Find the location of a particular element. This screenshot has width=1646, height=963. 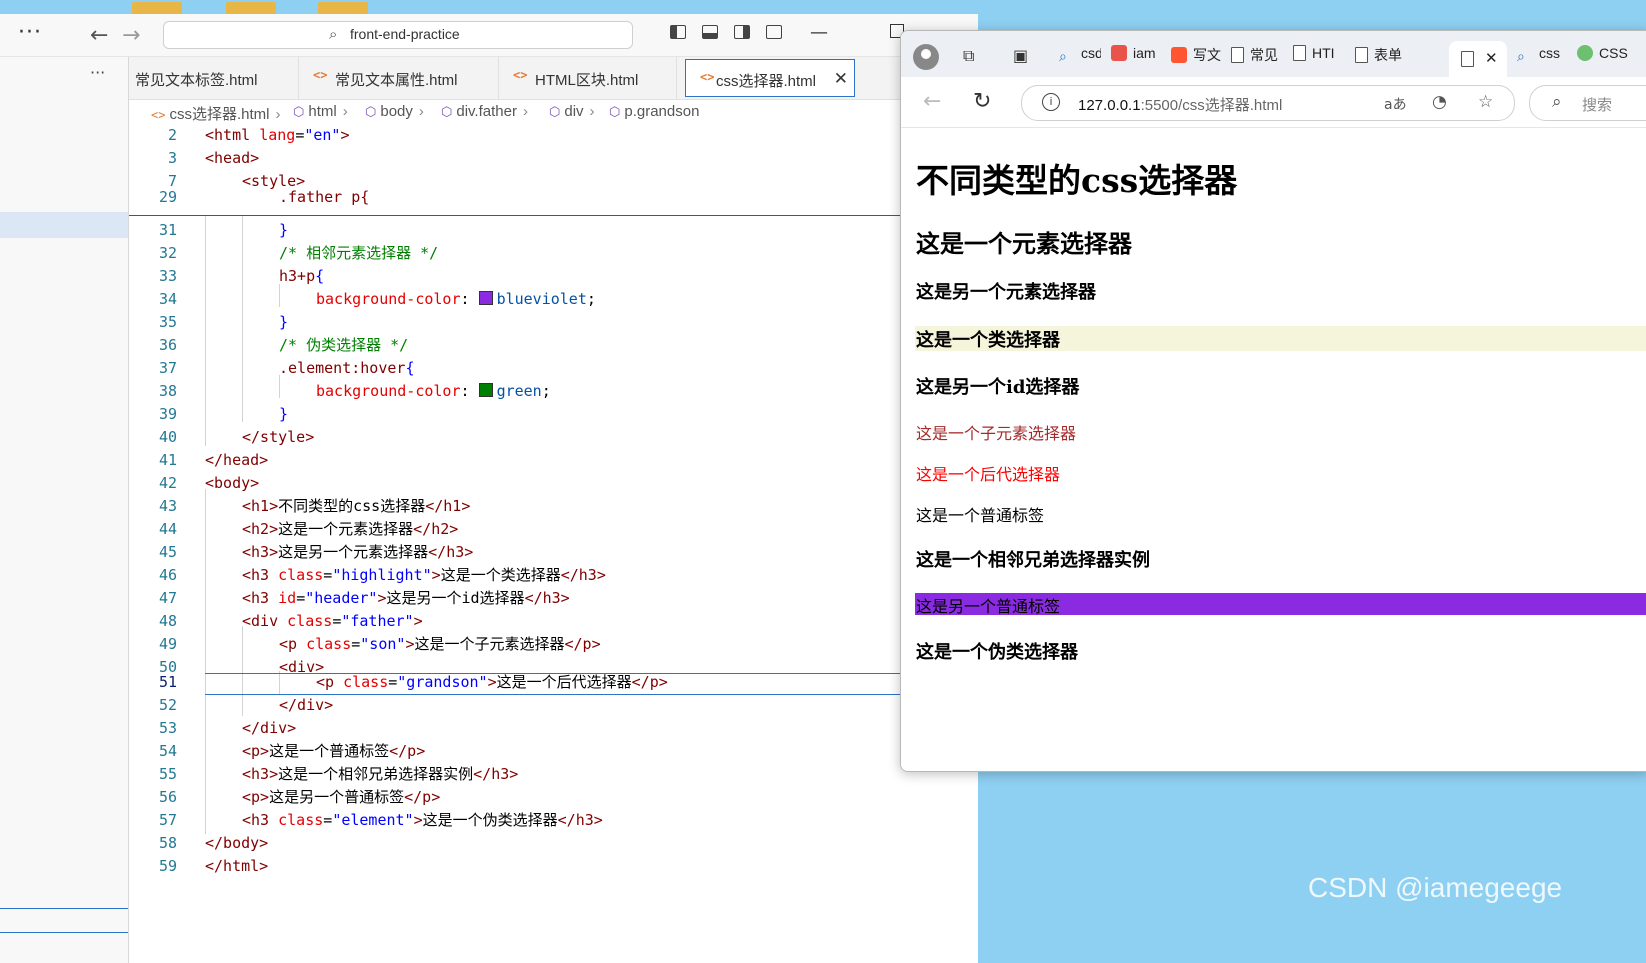

code-line: 58 </body> is located at coordinates (213, 843).